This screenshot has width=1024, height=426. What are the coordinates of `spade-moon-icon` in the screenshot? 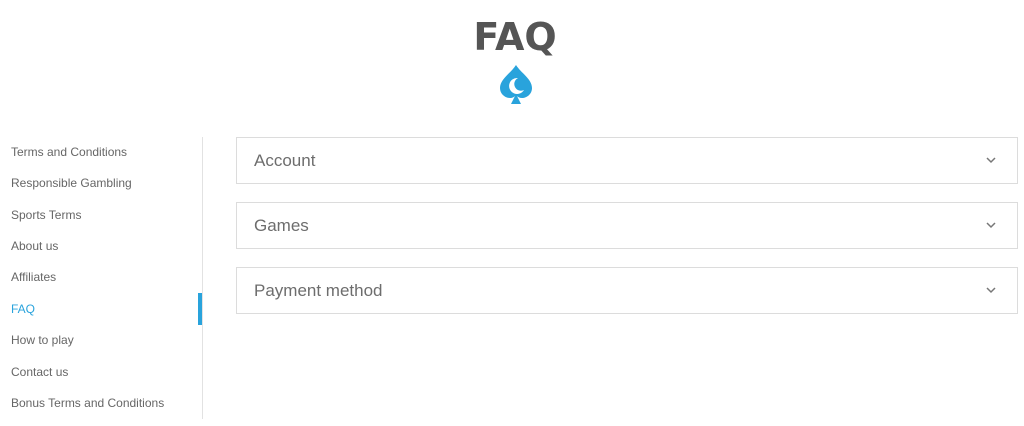 It's located at (516, 84).